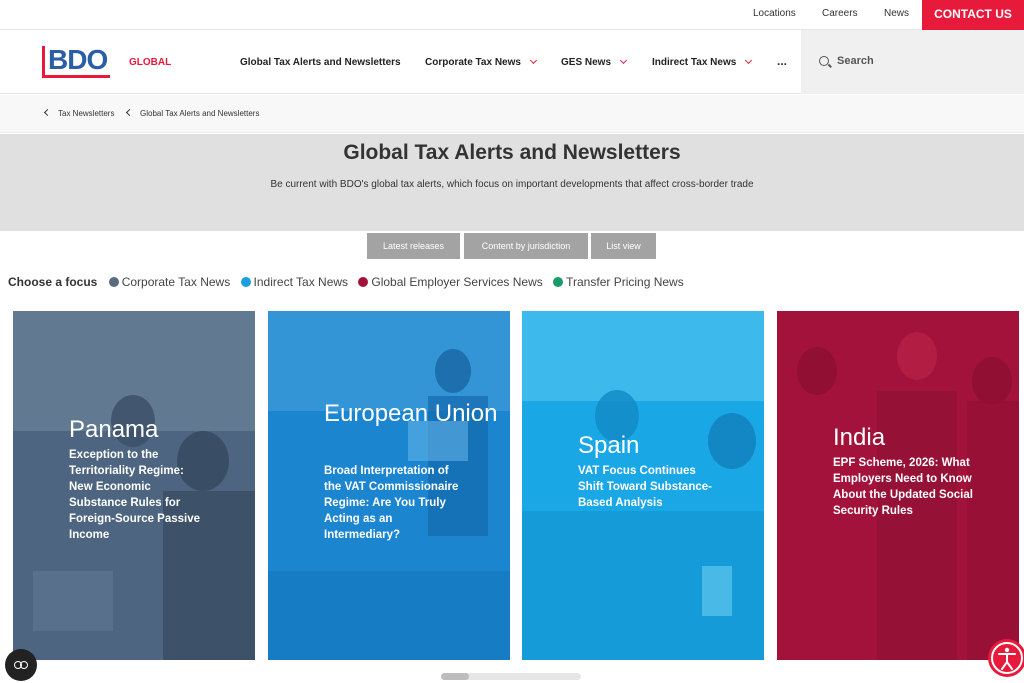 The image size is (1024, 683). What do you see at coordinates (411, 413) in the screenshot?
I see `card-country: European Union` at bounding box center [411, 413].